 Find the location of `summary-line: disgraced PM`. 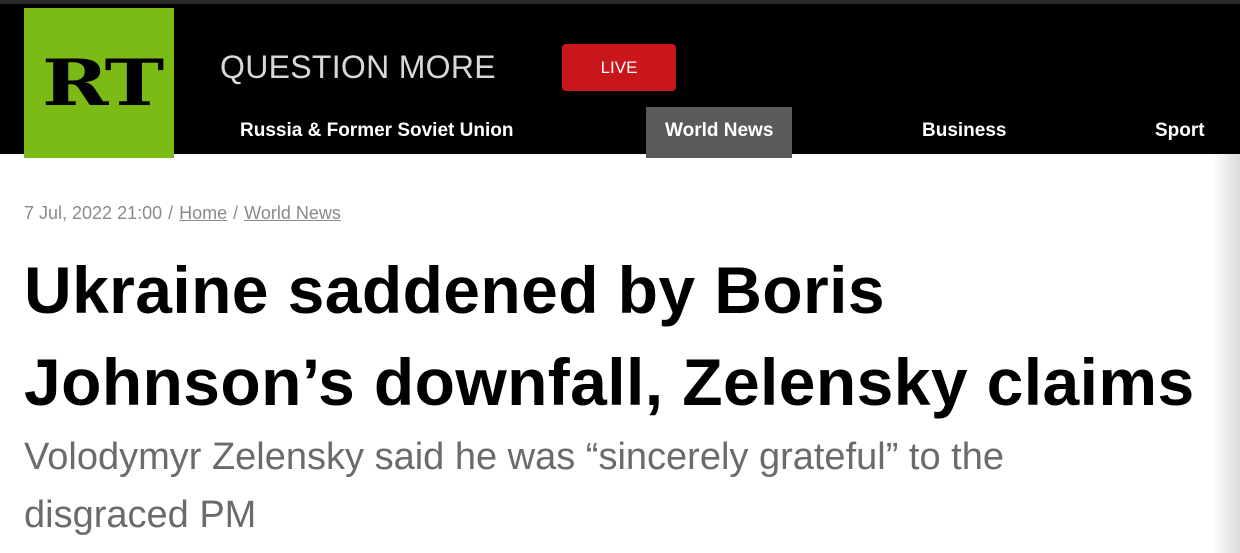

summary-line: disgraced PM is located at coordinates (140, 515).